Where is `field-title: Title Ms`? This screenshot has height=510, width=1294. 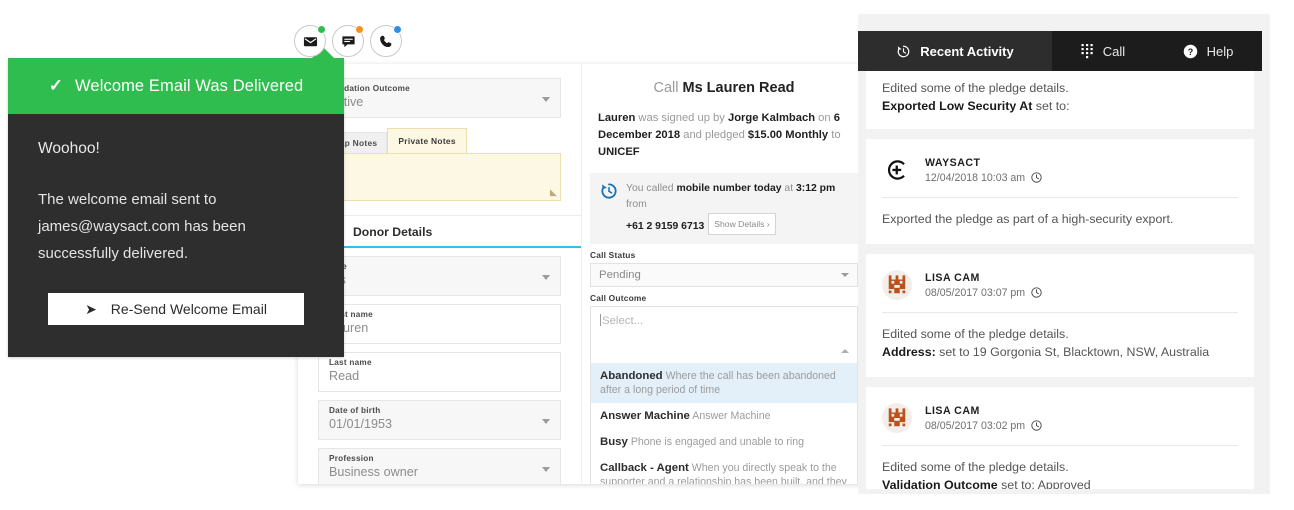
field-title: Title Ms is located at coordinates (439, 276).